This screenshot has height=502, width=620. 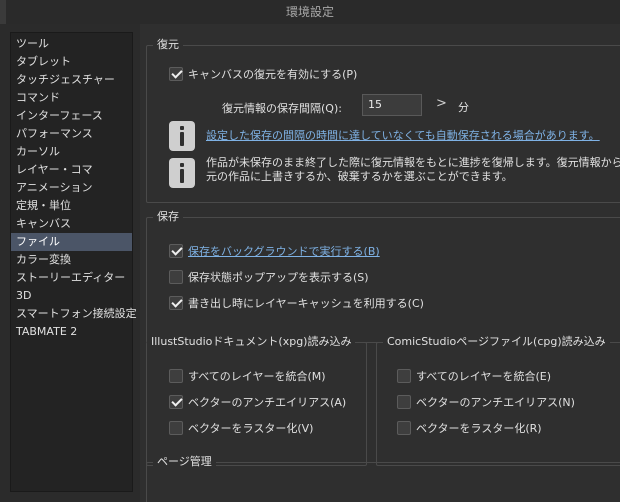 I want to click on comic-merge-checkbox: すべてのレイヤーを統合(E), so click(x=474, y=376).